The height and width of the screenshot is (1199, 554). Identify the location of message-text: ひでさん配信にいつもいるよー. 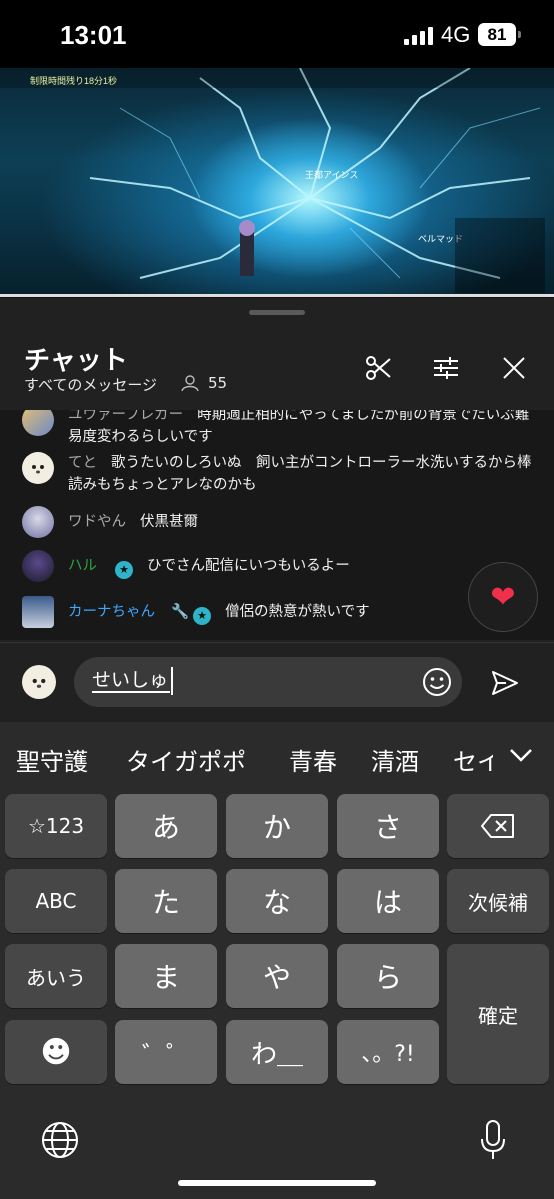
(248, 566).